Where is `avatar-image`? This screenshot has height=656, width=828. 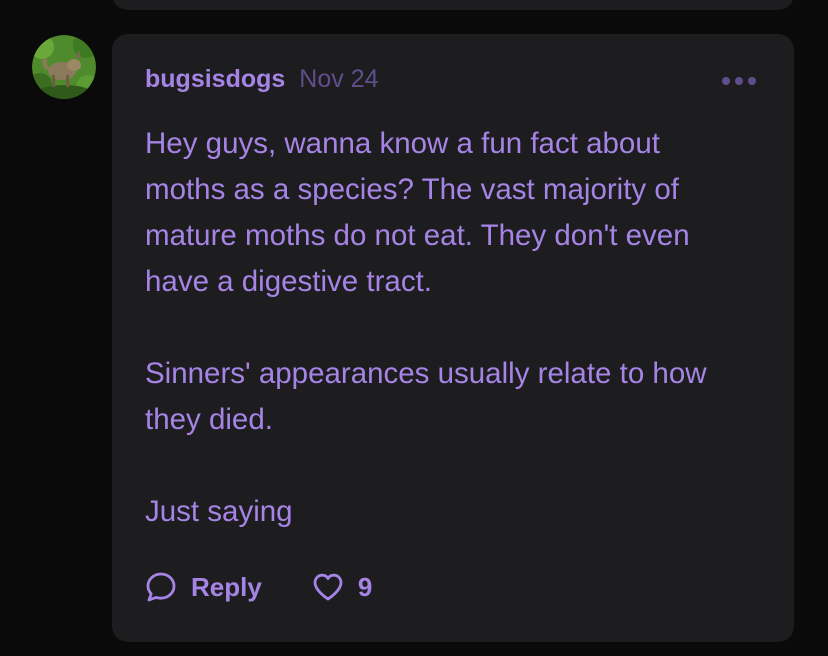 avatar-image is located at coordinates (64, 67).